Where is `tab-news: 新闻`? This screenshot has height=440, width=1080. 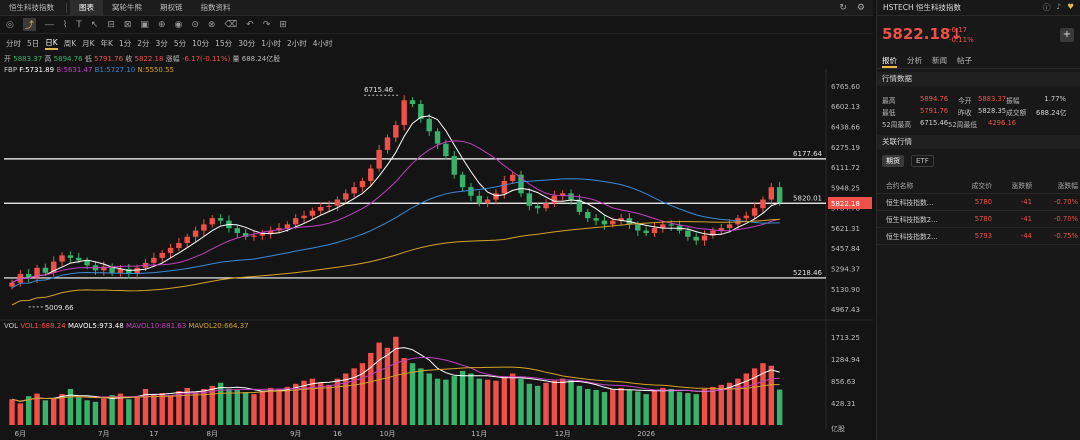
tab-news: 新闻 is located at coordinates (939, 61).